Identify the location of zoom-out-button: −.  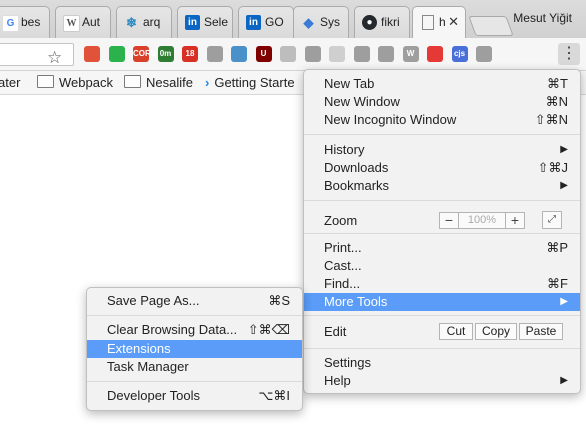
(449, 220).